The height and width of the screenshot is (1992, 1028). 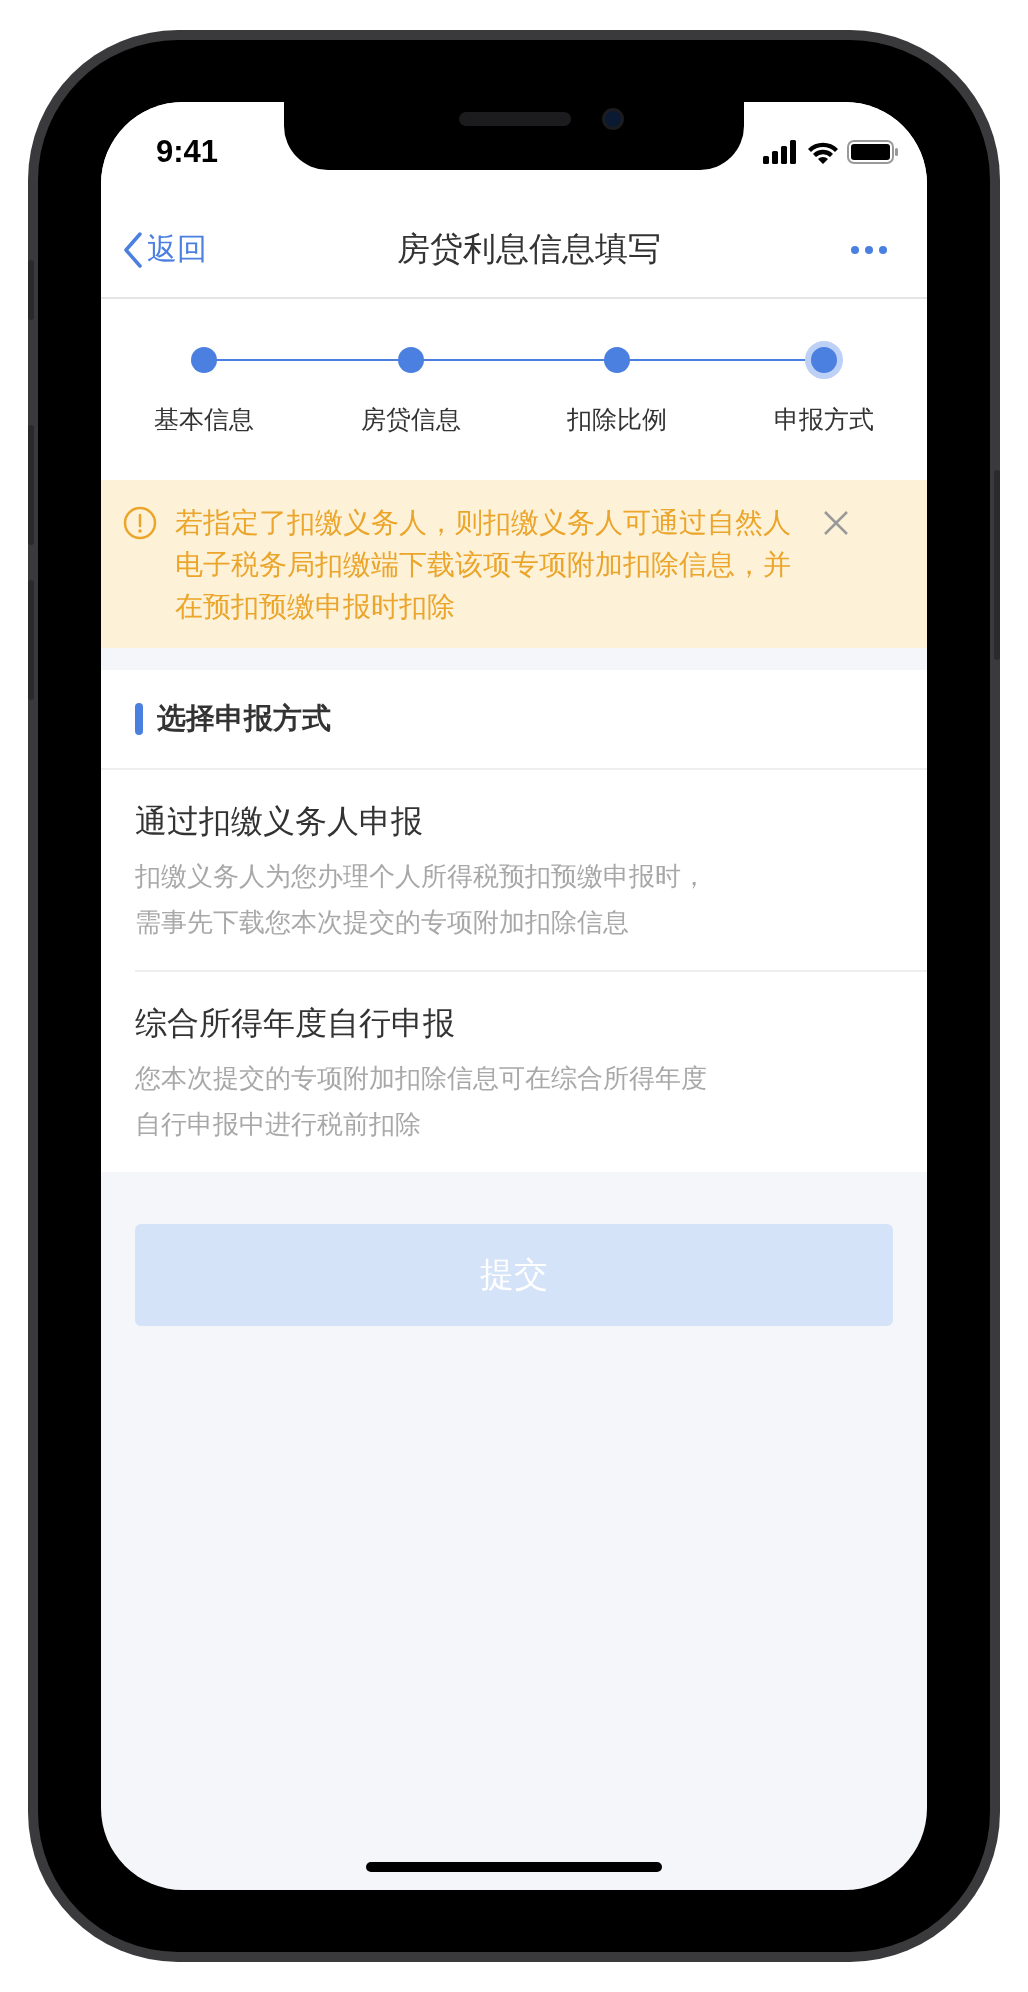 What do you see at coordinates (421, 876) in the screenshot?
I see `option-description: 扣缴义务人为您办理个人所得税预扣预缴申报时，` at bounding box center [421, 876].